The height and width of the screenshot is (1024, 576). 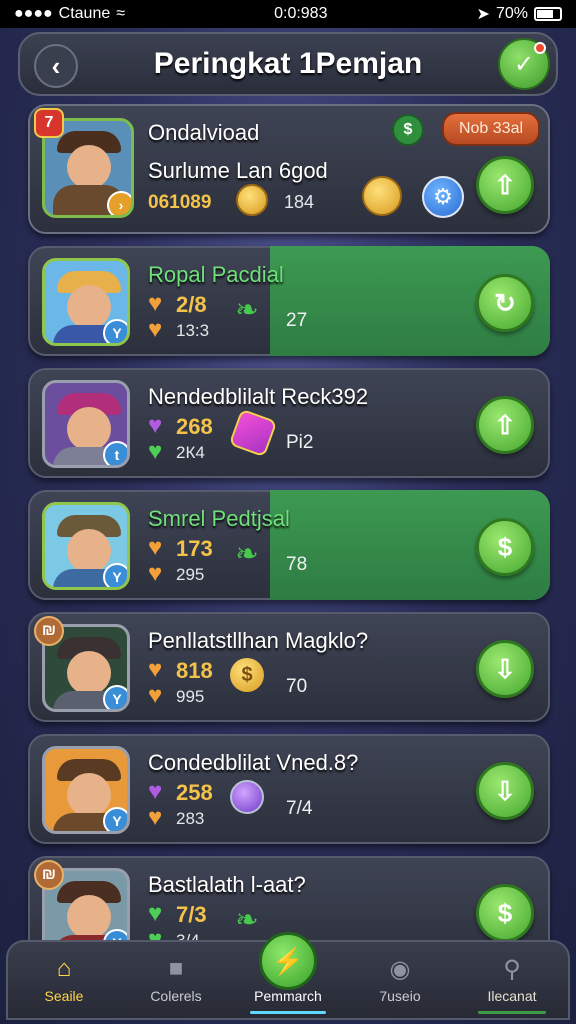 I want to click on stat-primary: 7/3, so click(x=191, y=914).